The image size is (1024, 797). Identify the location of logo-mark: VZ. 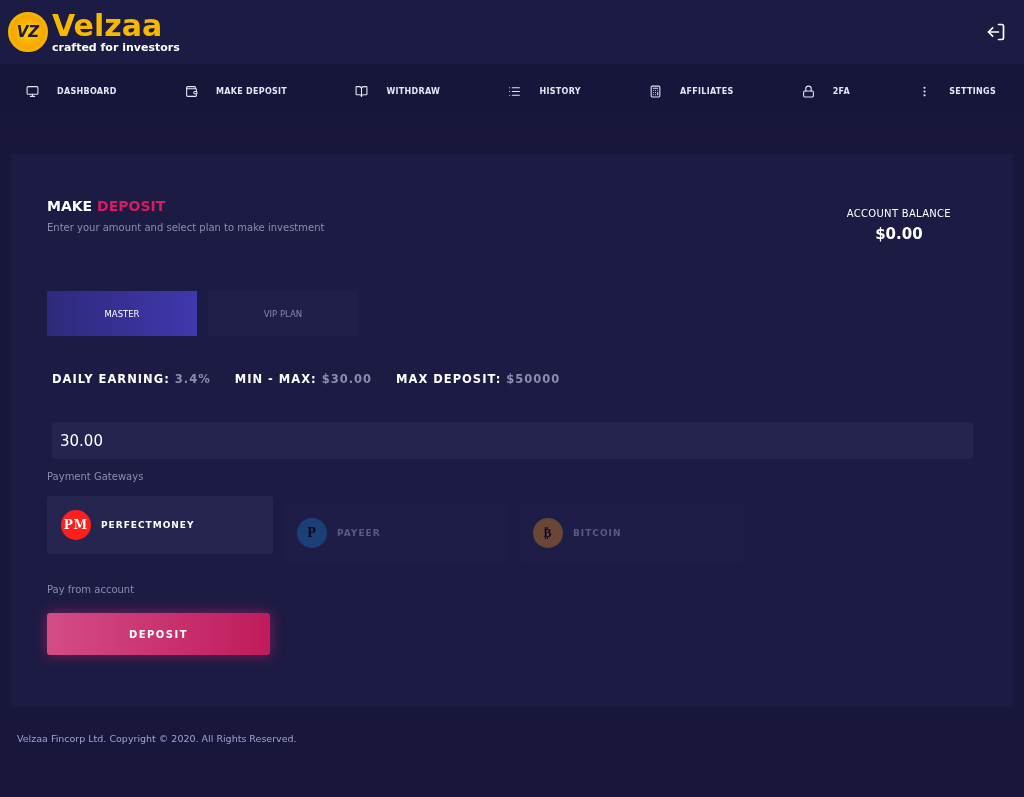
(28, 32).